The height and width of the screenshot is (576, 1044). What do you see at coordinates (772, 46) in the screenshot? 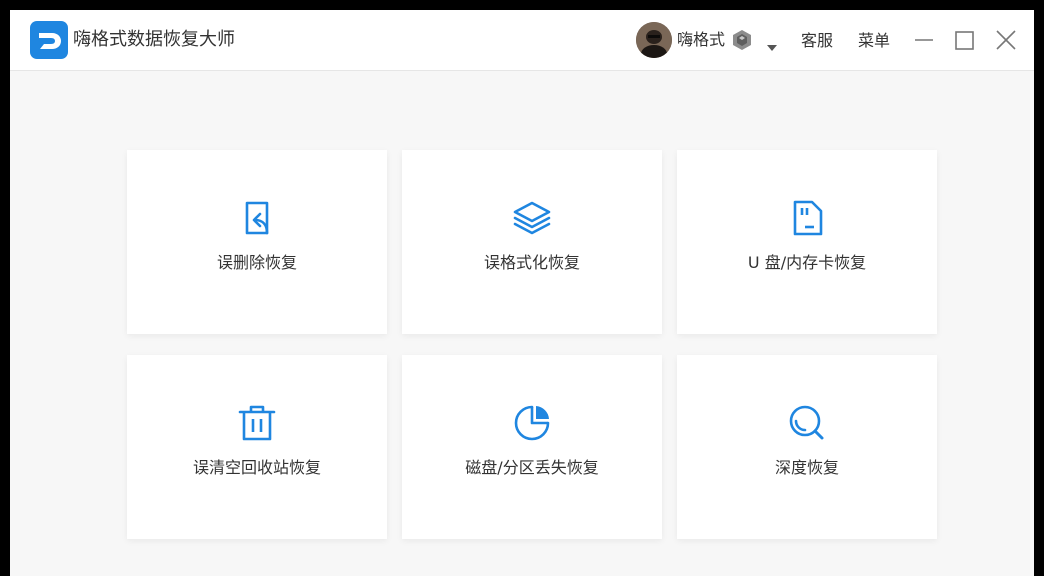
I see `chevron-down-icon` at bounding box center [772, 46].